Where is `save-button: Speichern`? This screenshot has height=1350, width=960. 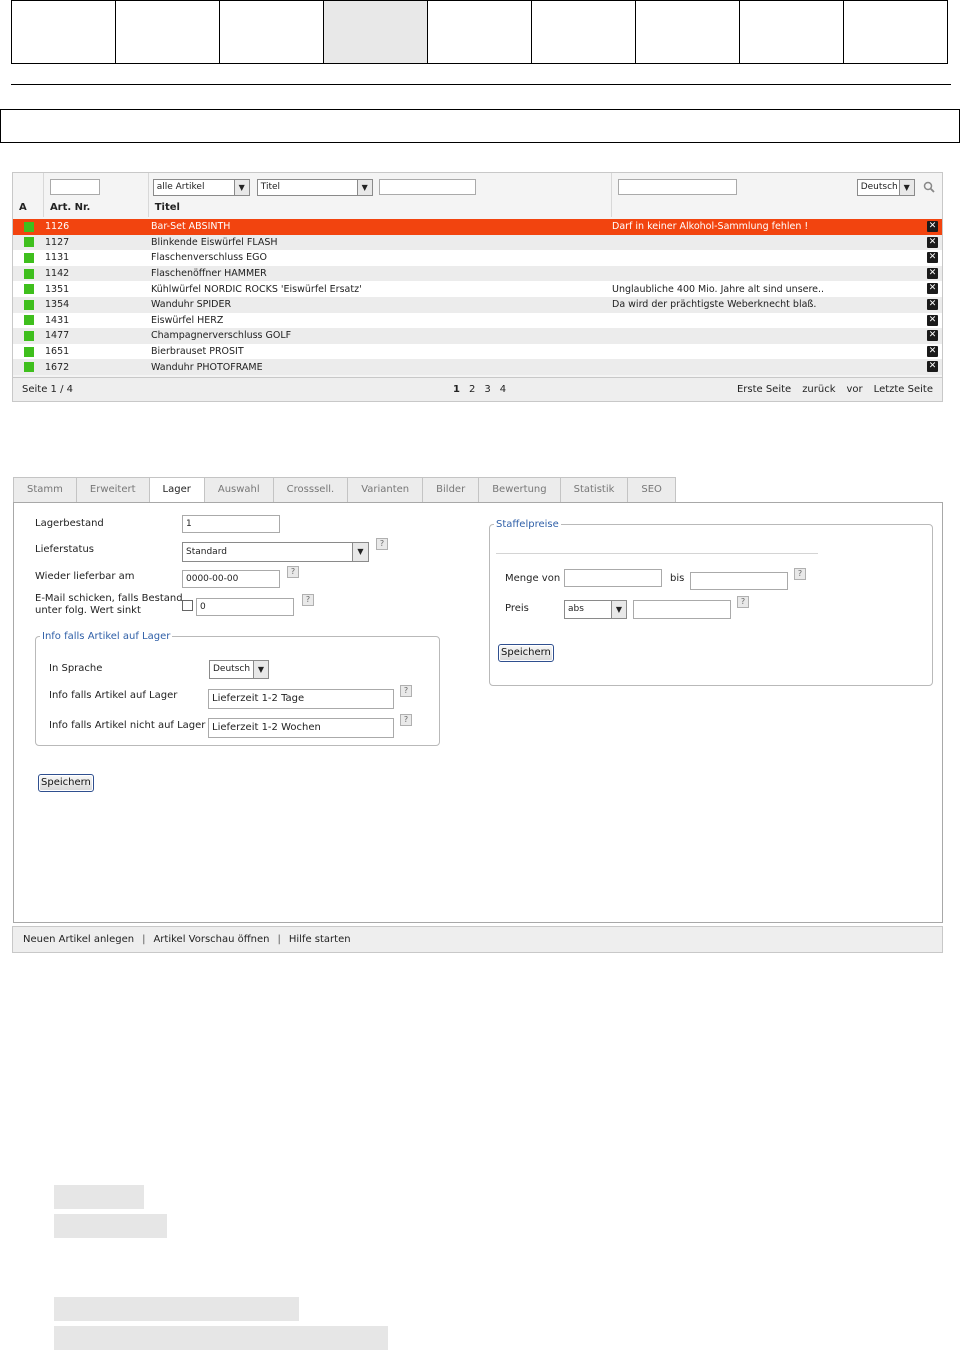
save-button: Speichern is located at coordinates (66, 783).